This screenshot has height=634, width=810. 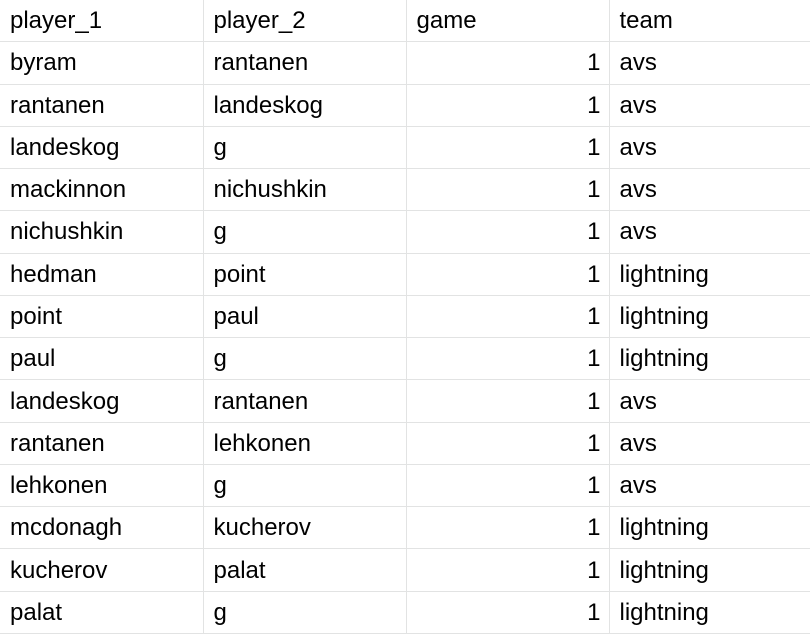 I want to click on table-row: landeskog g 1 avs, so click(x=405, y=147).